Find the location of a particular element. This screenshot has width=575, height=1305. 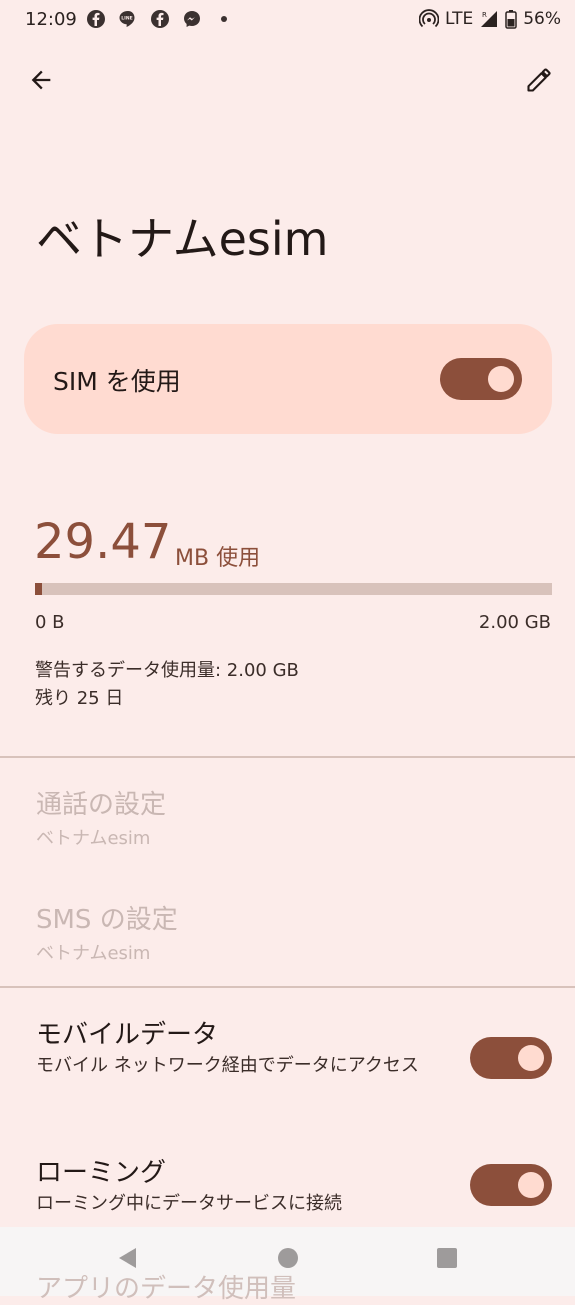

line-icon: LINE is located at coordinates (128, 19).